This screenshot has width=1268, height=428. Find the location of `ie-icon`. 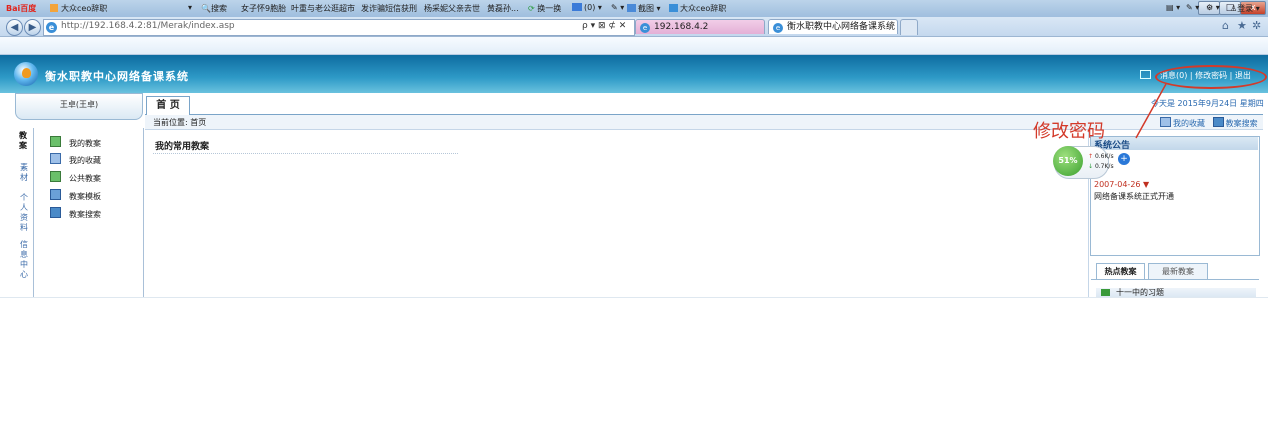

ie-icon is located at coordinates (673, 8).